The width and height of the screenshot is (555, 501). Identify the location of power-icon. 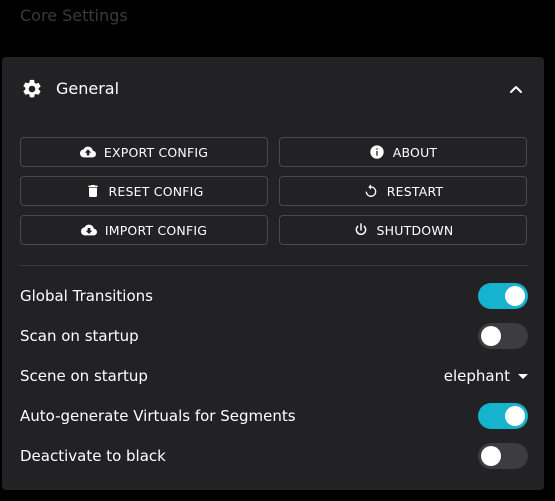
(360, 229).